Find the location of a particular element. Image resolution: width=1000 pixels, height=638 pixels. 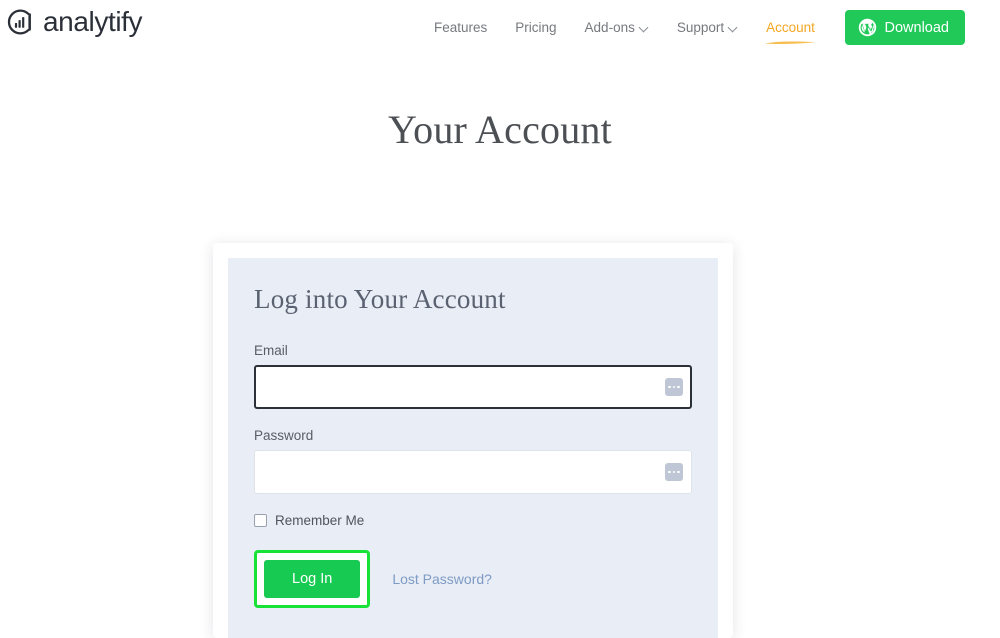

nav-item-label: Pricing is located at coordinates (536, 27).